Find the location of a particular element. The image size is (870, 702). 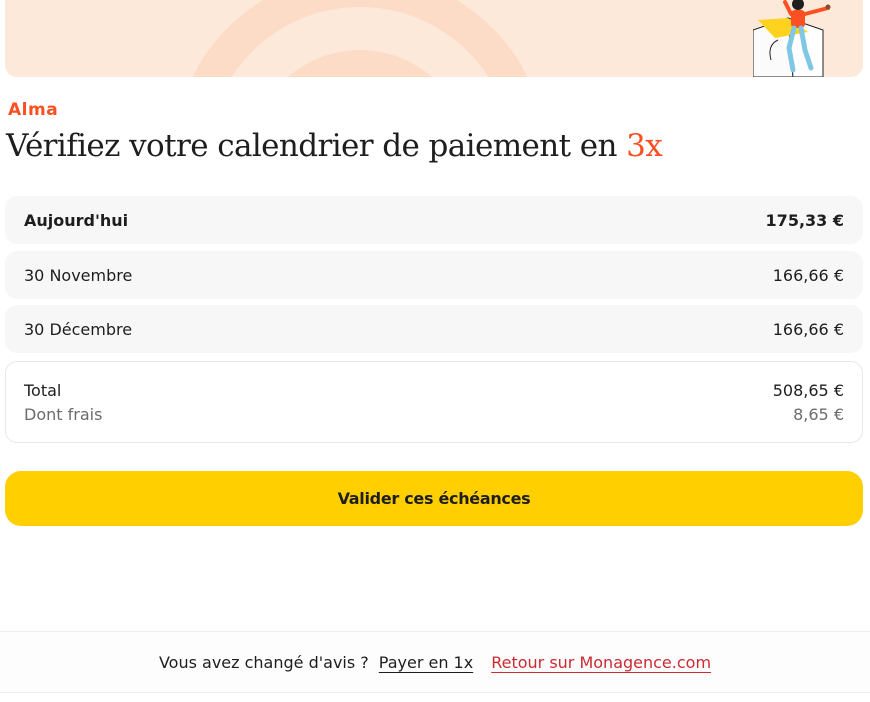

total-label: Total is located at coordinates (43, 390).